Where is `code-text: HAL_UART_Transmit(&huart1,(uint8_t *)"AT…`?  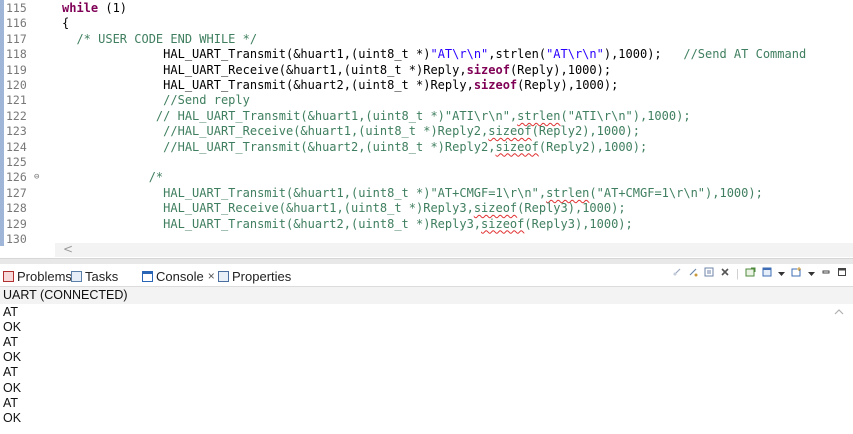
code-text: HAL_UART_Transmit(&huart1,(uint8_t *)"AT… is located at coordinates (412, 194).